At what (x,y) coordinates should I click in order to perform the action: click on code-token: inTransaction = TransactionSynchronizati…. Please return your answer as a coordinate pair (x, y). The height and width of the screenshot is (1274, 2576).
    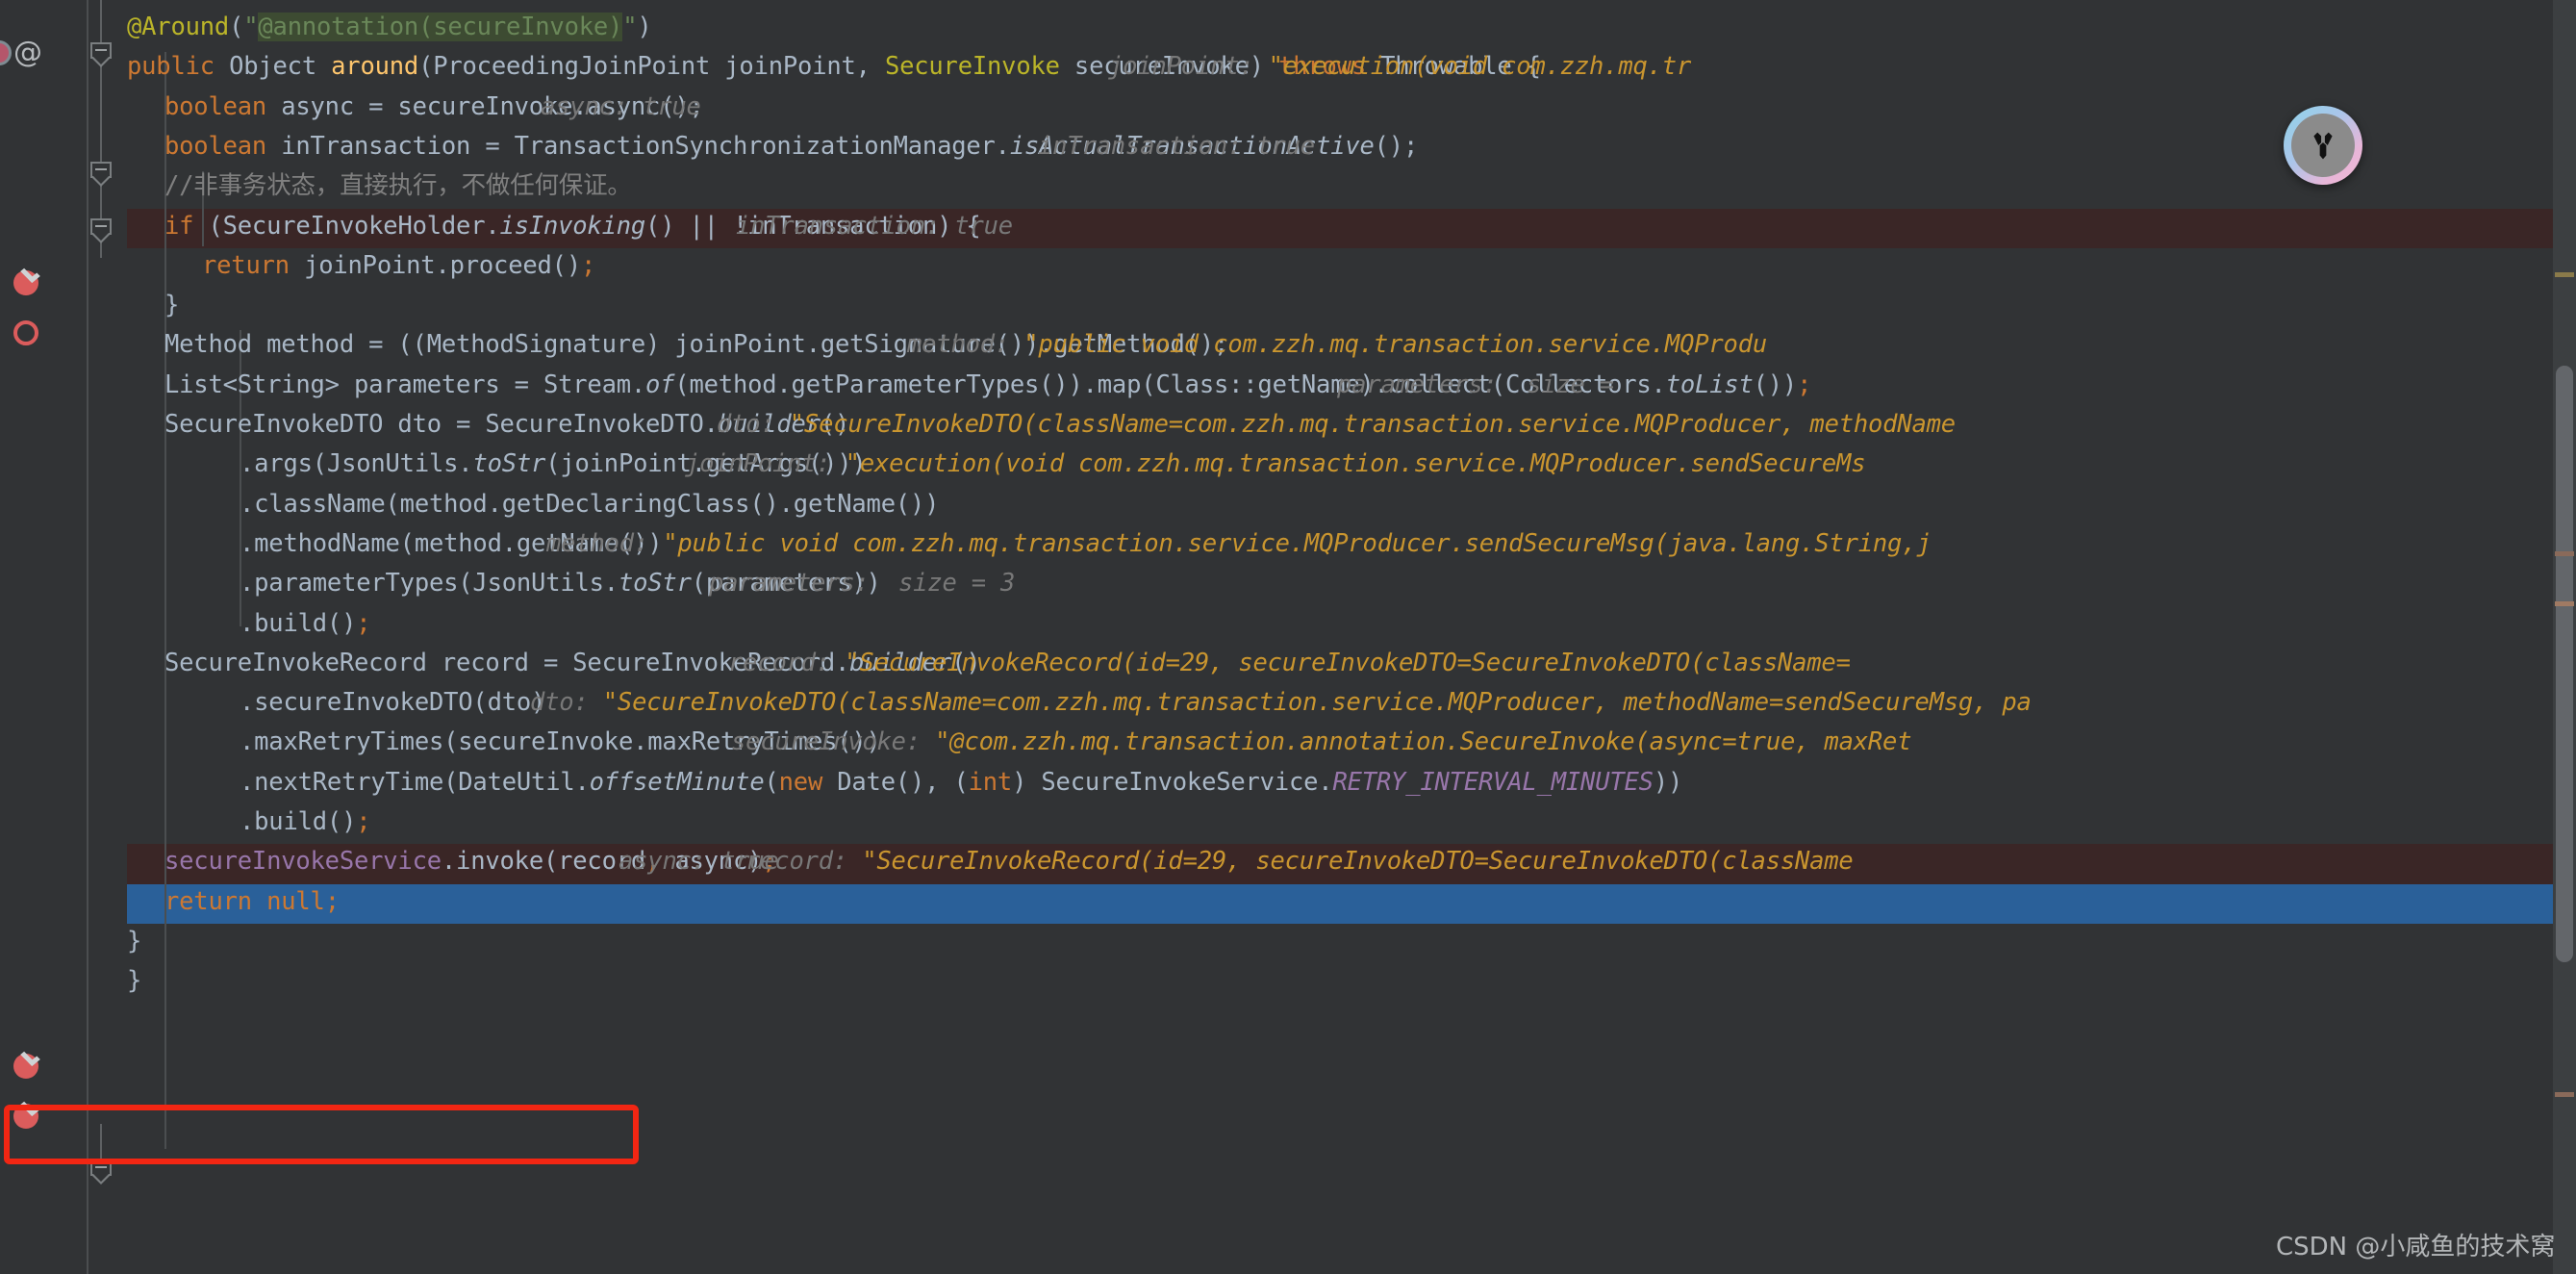
    Looking at the image, I should click on (645, 146).